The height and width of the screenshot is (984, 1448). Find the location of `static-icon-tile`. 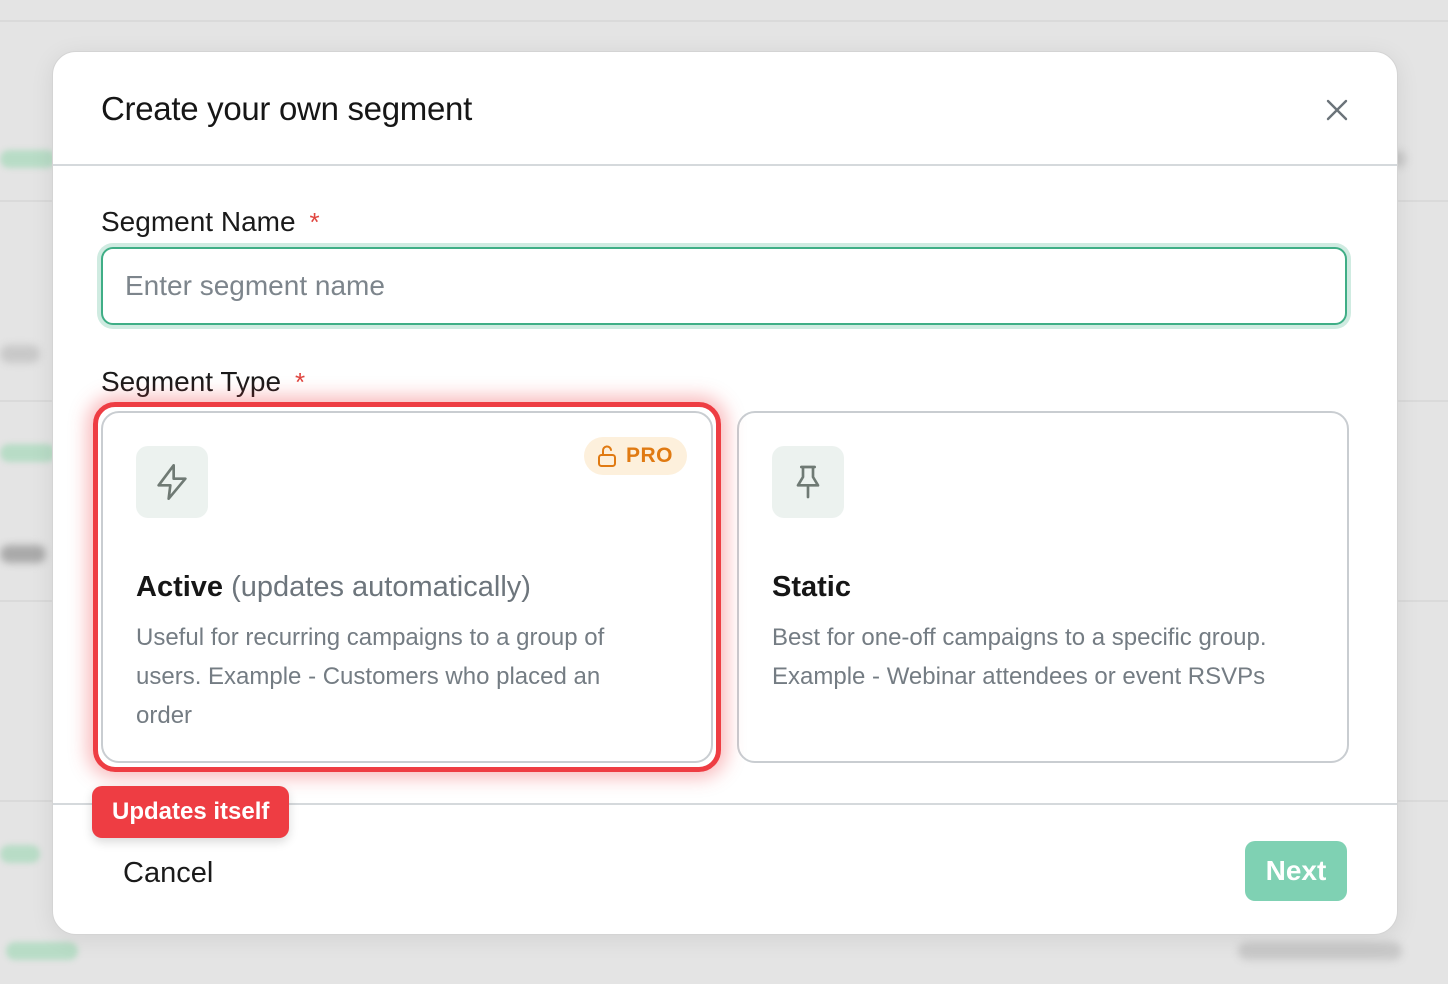

static-icon-tile is located at coordinates (808, 482).